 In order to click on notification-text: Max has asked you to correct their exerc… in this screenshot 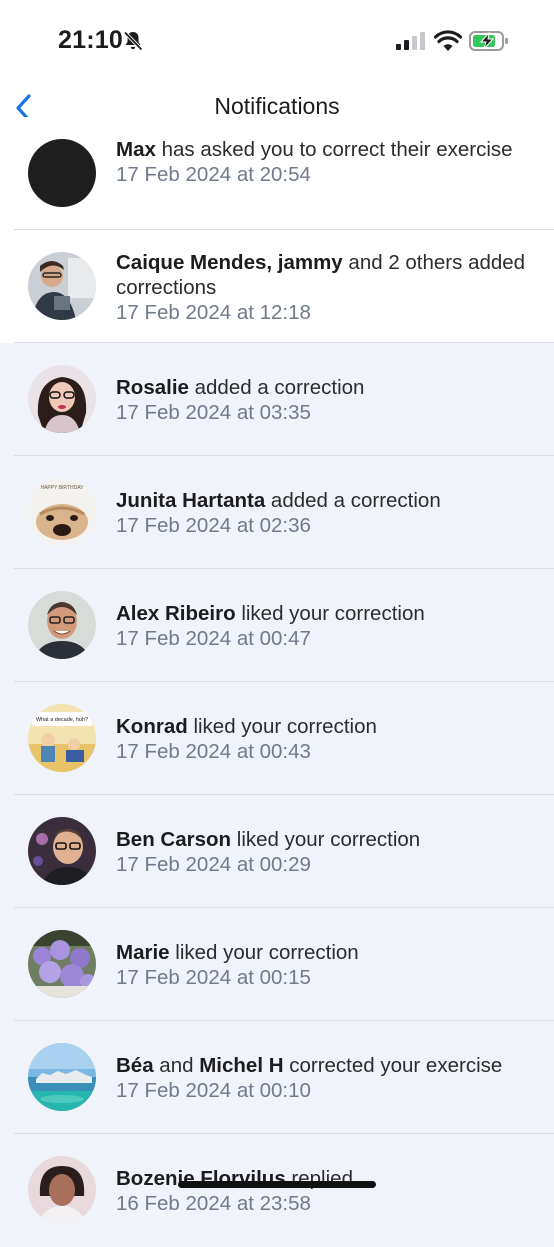, I will do `click(326, 162)`.